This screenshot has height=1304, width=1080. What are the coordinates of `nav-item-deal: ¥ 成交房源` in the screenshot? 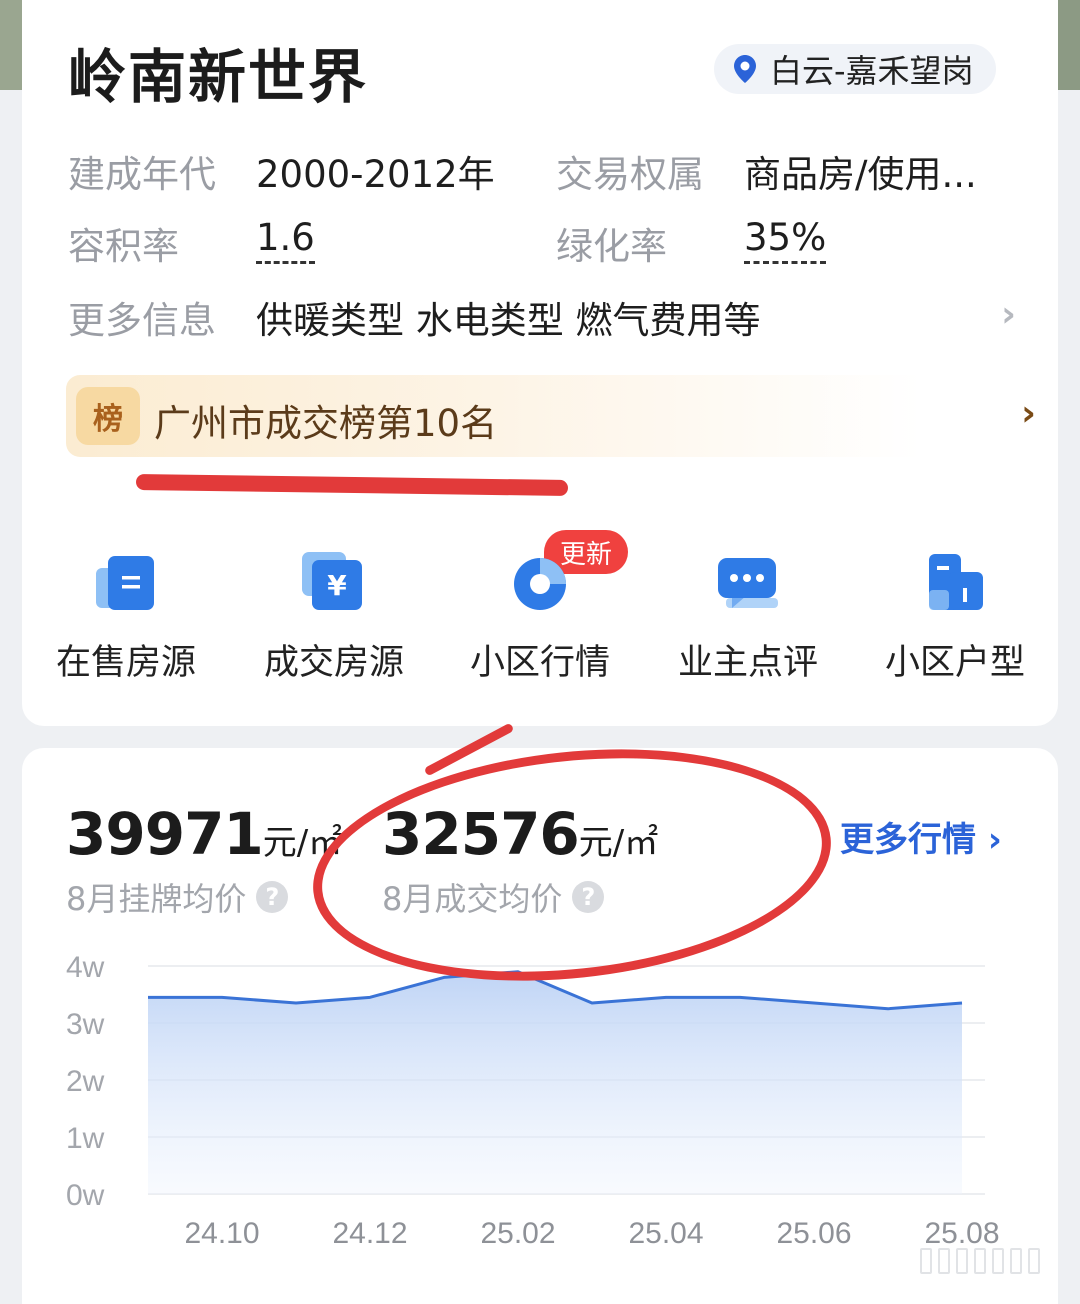 It's located at (334, 618).